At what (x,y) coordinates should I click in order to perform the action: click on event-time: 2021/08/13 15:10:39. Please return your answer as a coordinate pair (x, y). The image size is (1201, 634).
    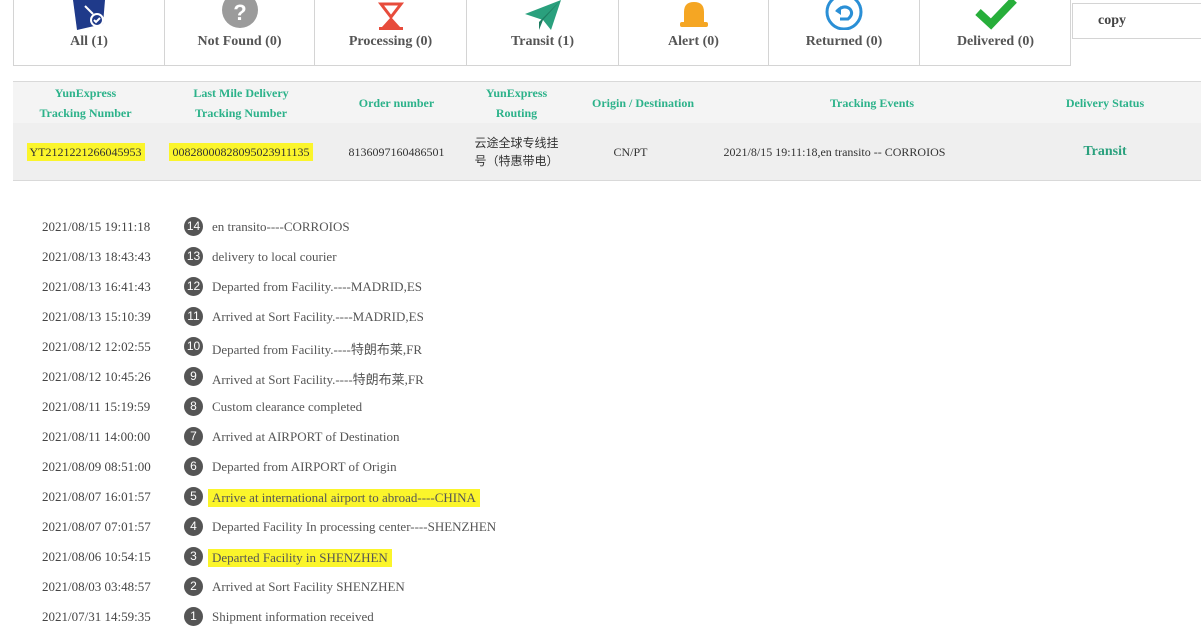
    Looking at the image, I should click on (96, 316).